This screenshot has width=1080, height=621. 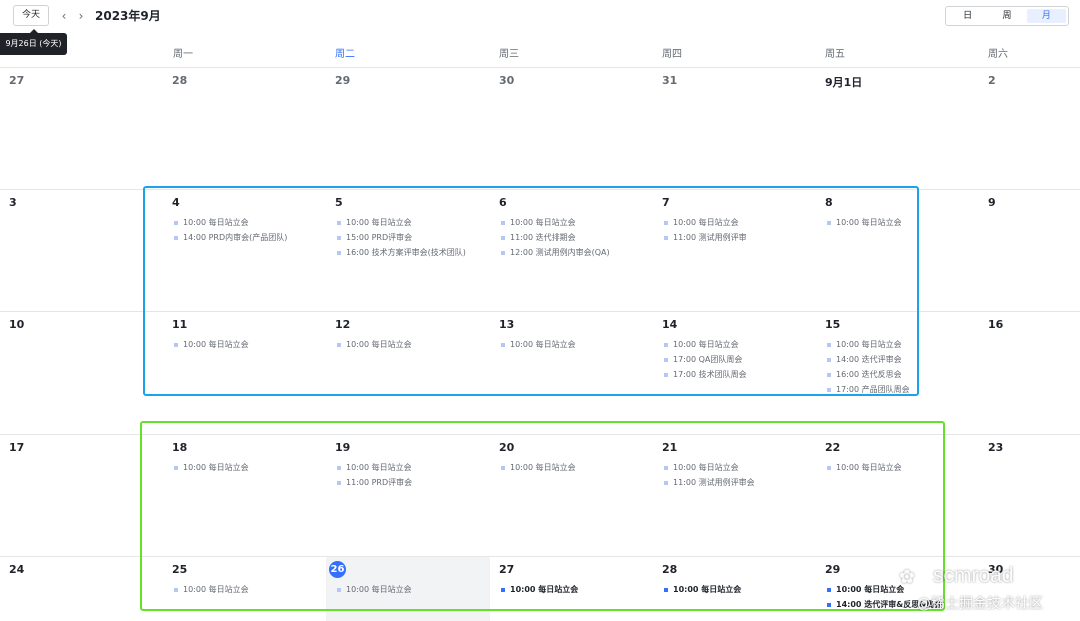 I want to click on day-cell: 6 10:00 每日站立会 11:00 迭代排期会 12:00 测试用例内审会(QA), so click(x=571, y=250).